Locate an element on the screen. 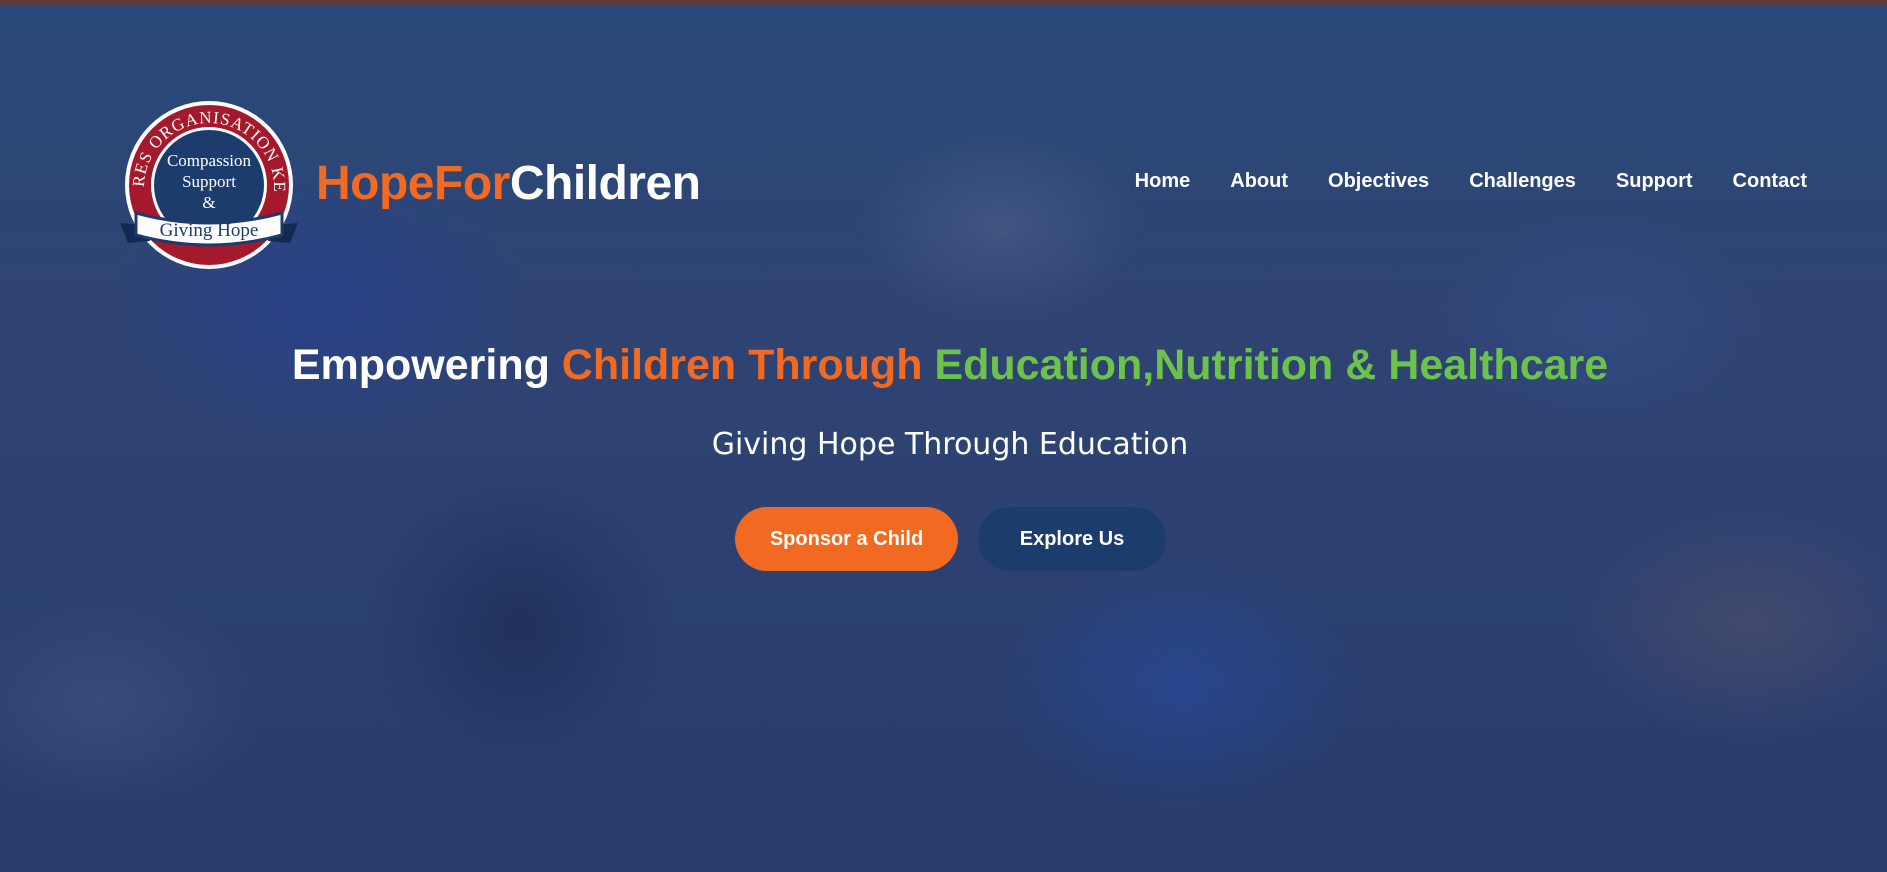  nav-support: Support is located at coordinates (1654, 181).